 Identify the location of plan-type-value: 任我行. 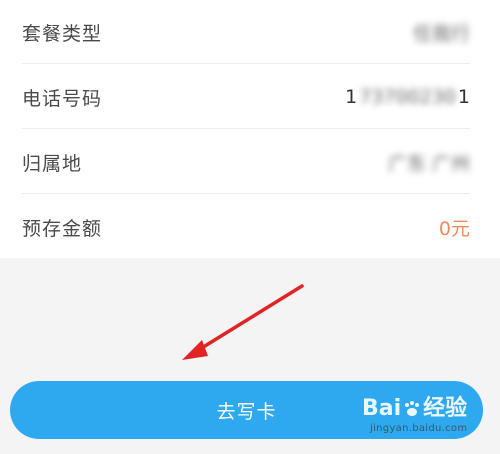
(441, 33).